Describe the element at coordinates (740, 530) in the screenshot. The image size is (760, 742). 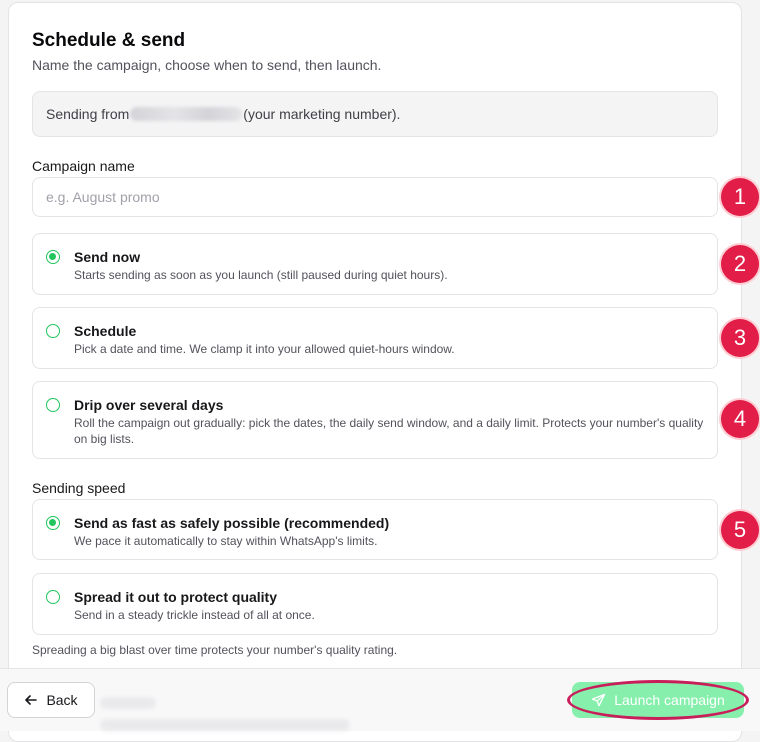
I see `annotation-badge-5: 5` at that location.